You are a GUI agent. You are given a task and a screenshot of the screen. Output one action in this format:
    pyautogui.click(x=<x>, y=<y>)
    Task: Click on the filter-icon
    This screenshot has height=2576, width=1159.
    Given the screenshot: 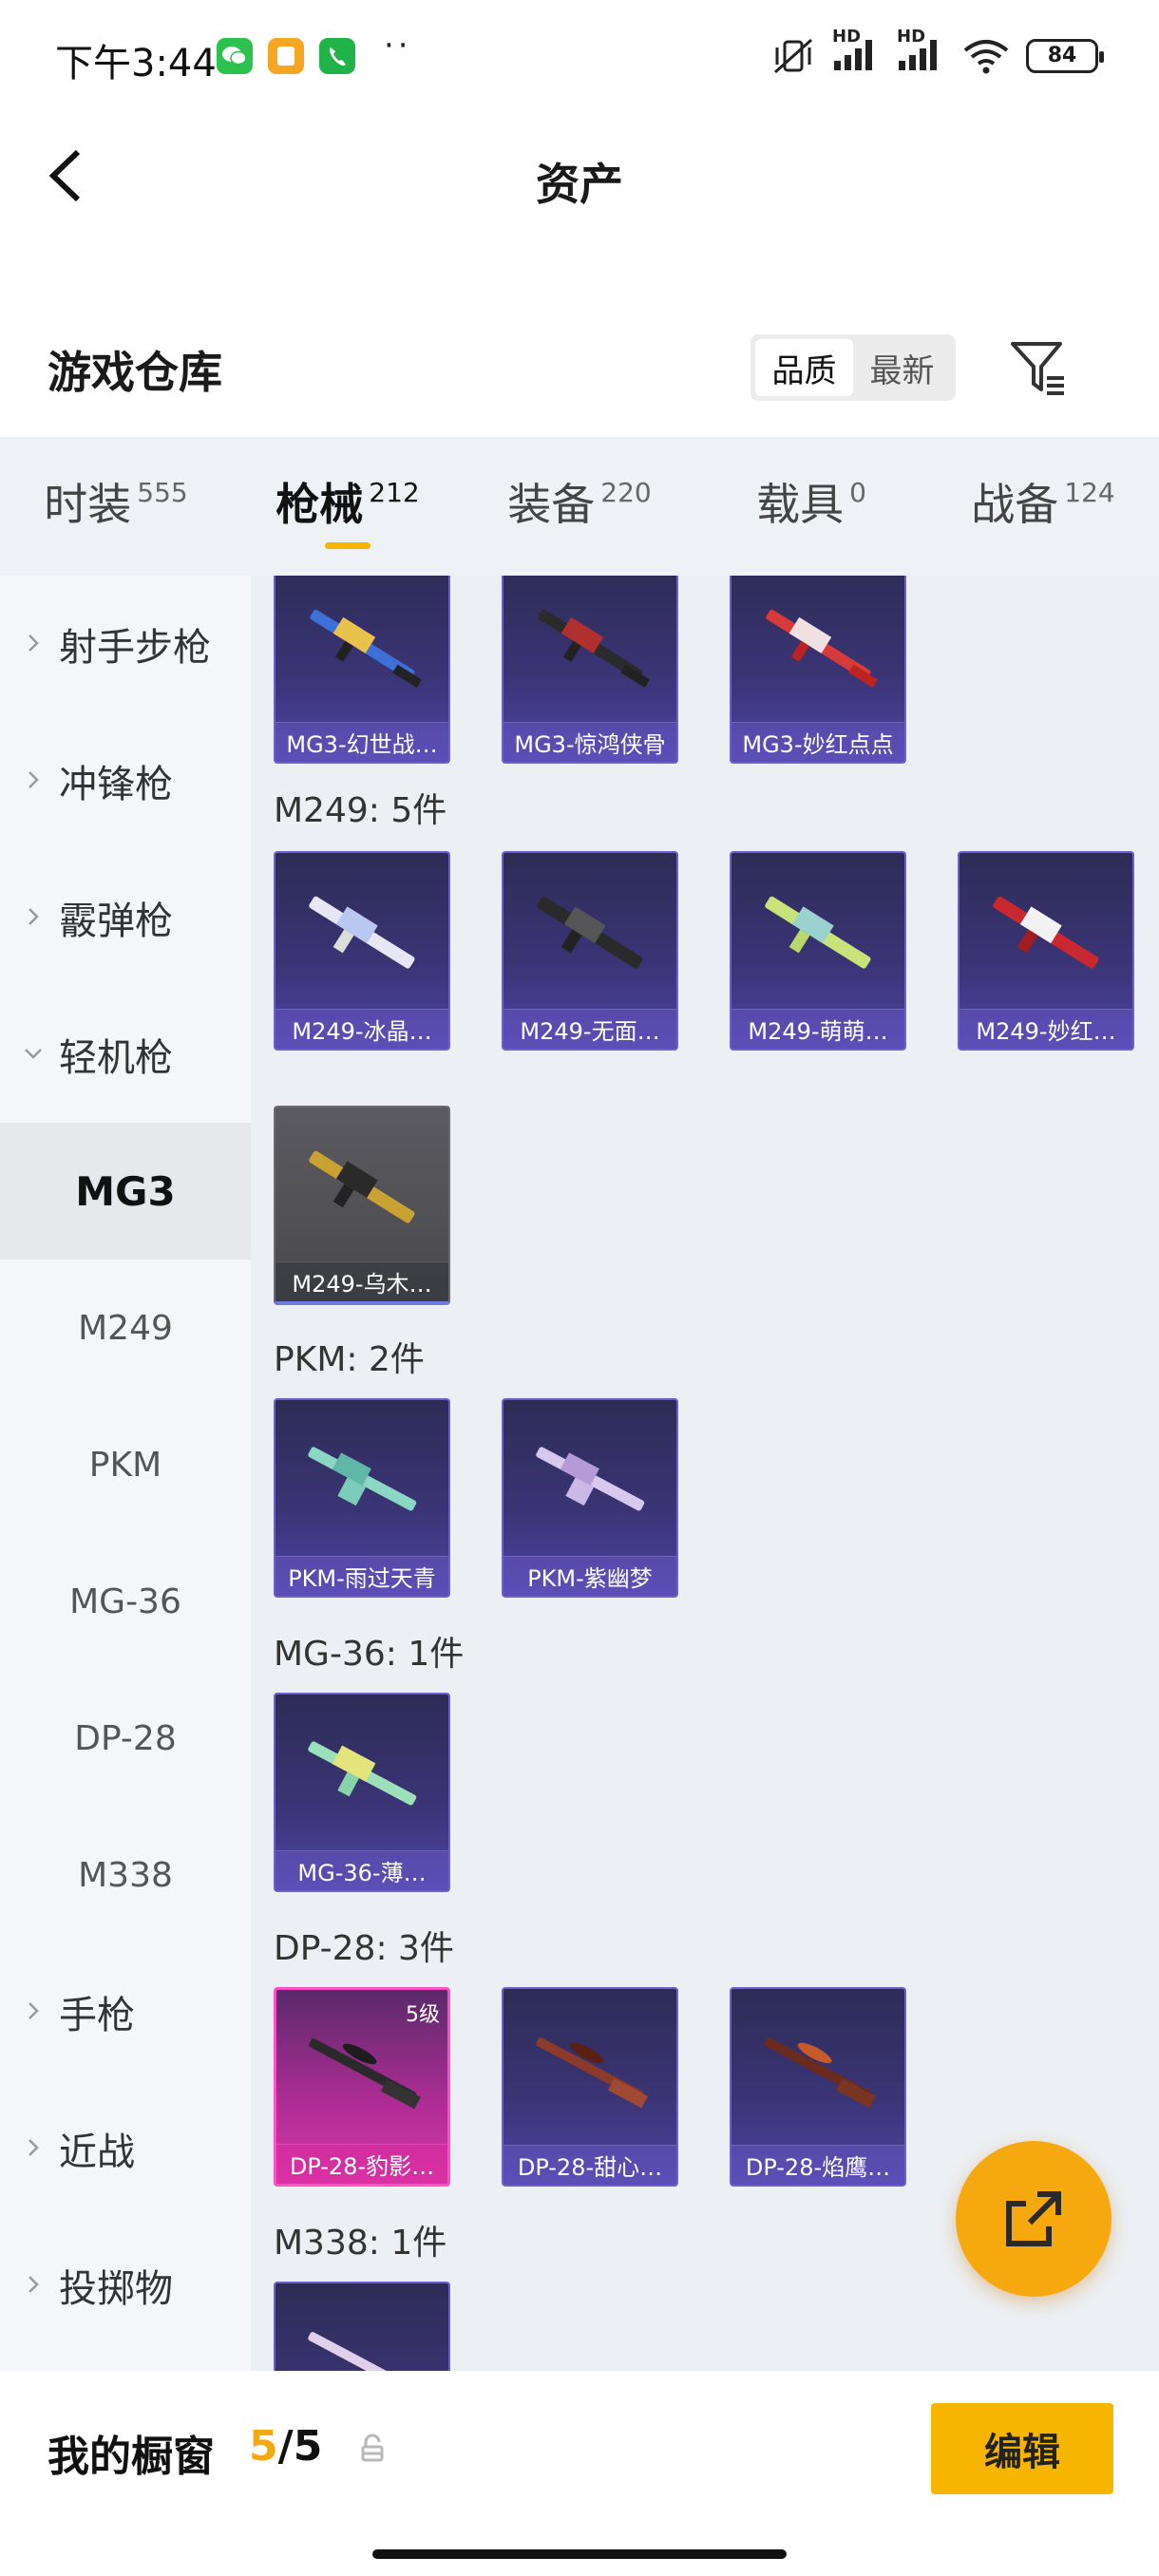 What is the action you would take?
    pyautogui.click(x=1038, y=367)
    